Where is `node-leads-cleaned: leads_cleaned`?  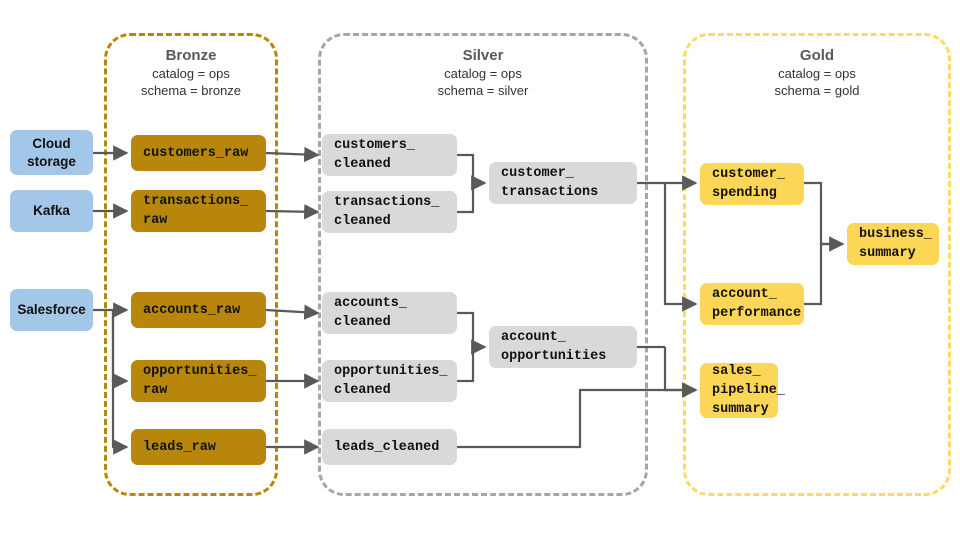
node-leads-cleaned: leads_cleaned is located at coordinates (389, 447).